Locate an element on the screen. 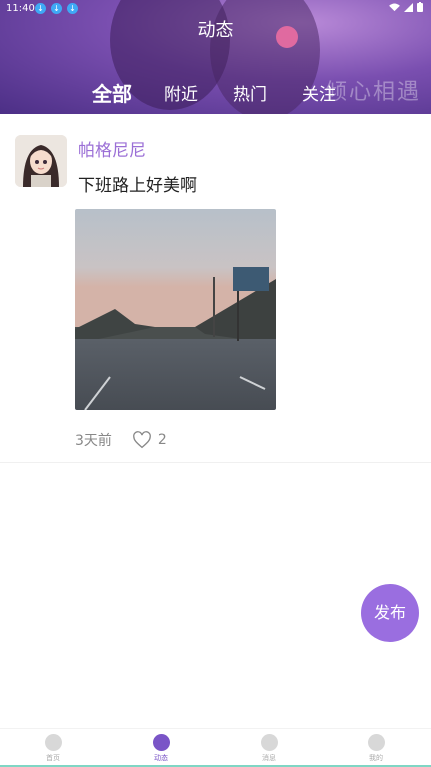 The width and height of the screenshot is (431, 767). nav-item-messages: 消息 is located at coordinates (269, 748).